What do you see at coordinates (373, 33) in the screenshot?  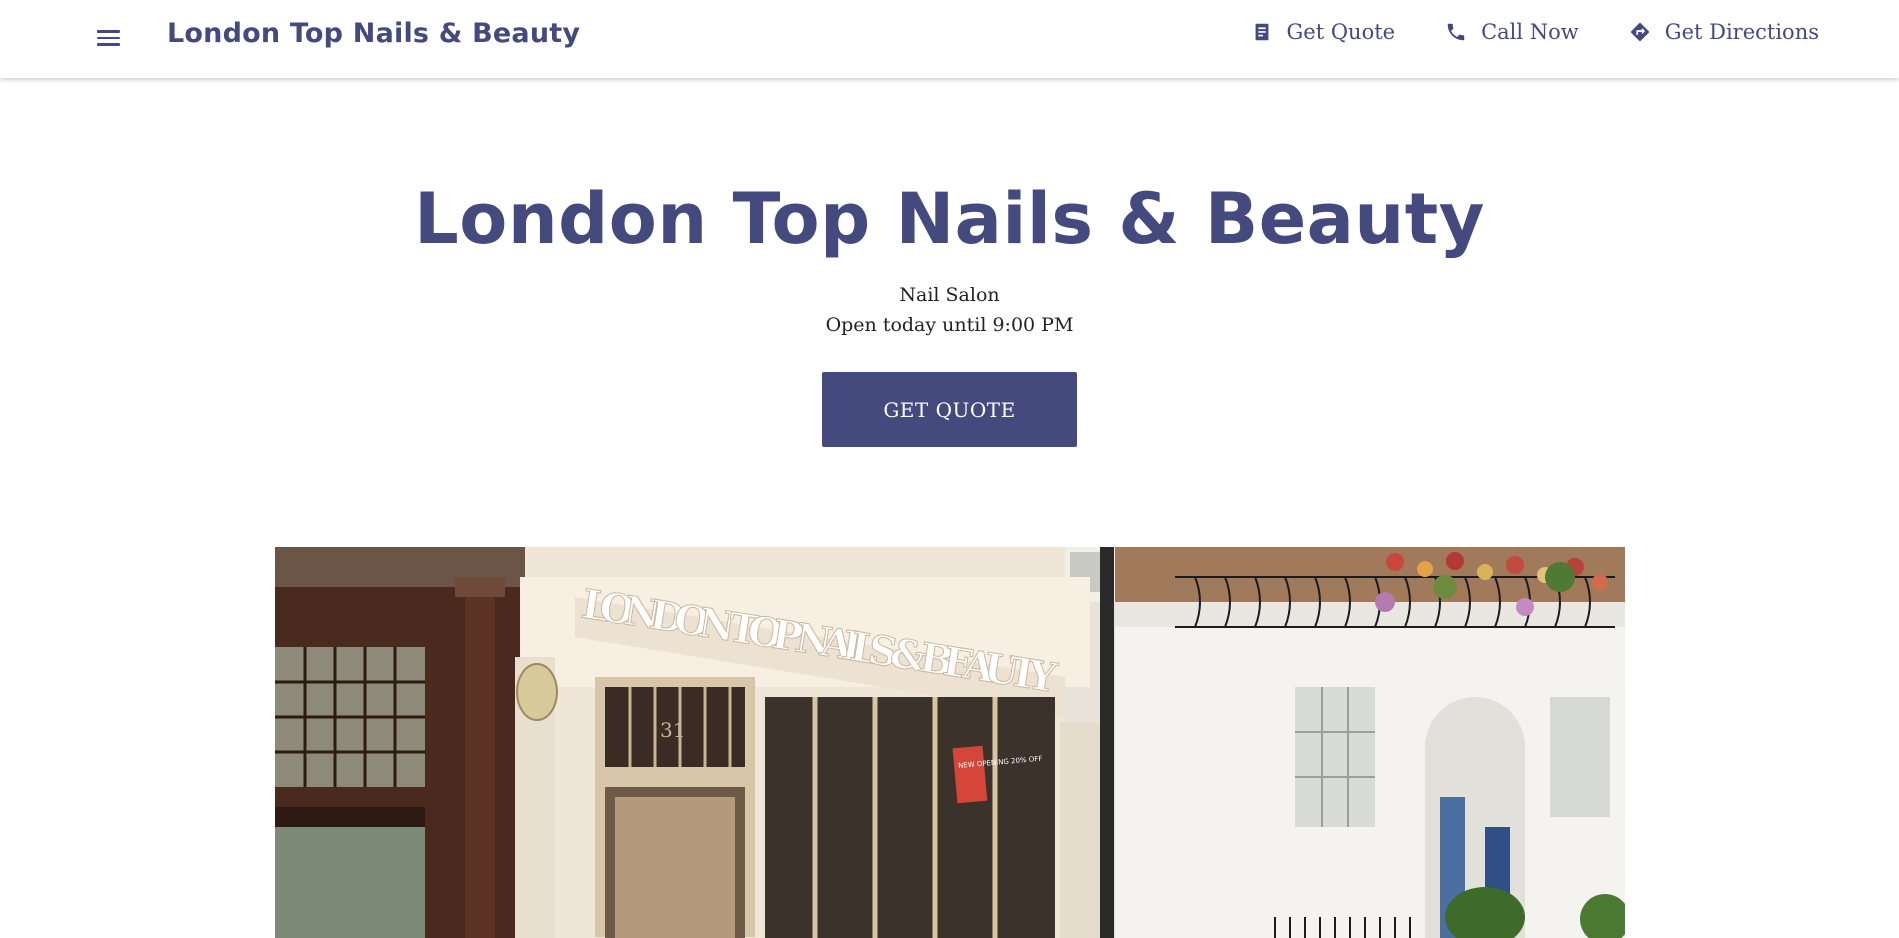 I see `brand-link: London Top Nails & Beauty` at bounding box center [373, 33].